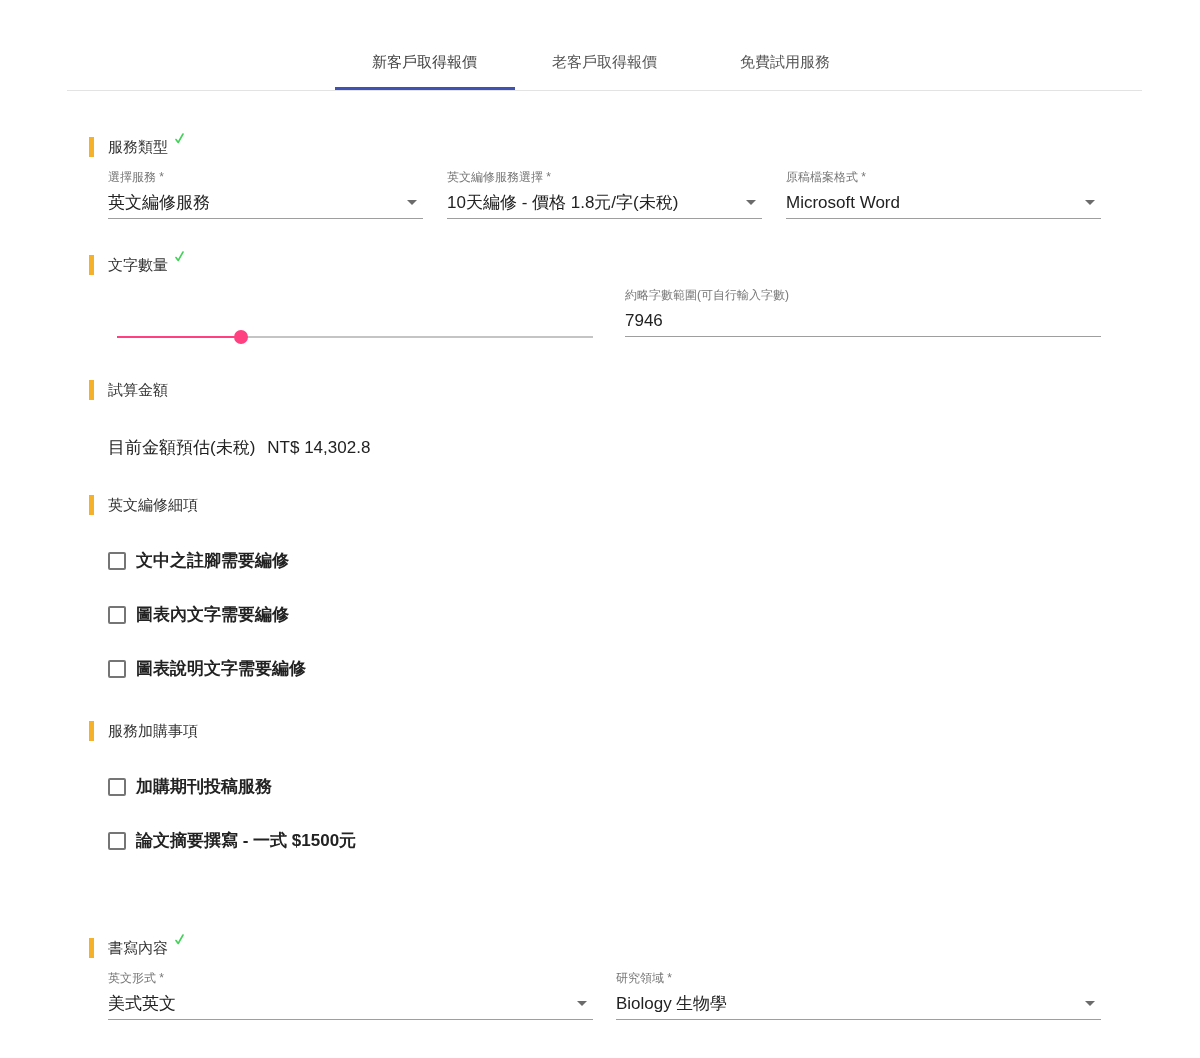  I want to click on section-title: 服務類型, so click(138, 147).